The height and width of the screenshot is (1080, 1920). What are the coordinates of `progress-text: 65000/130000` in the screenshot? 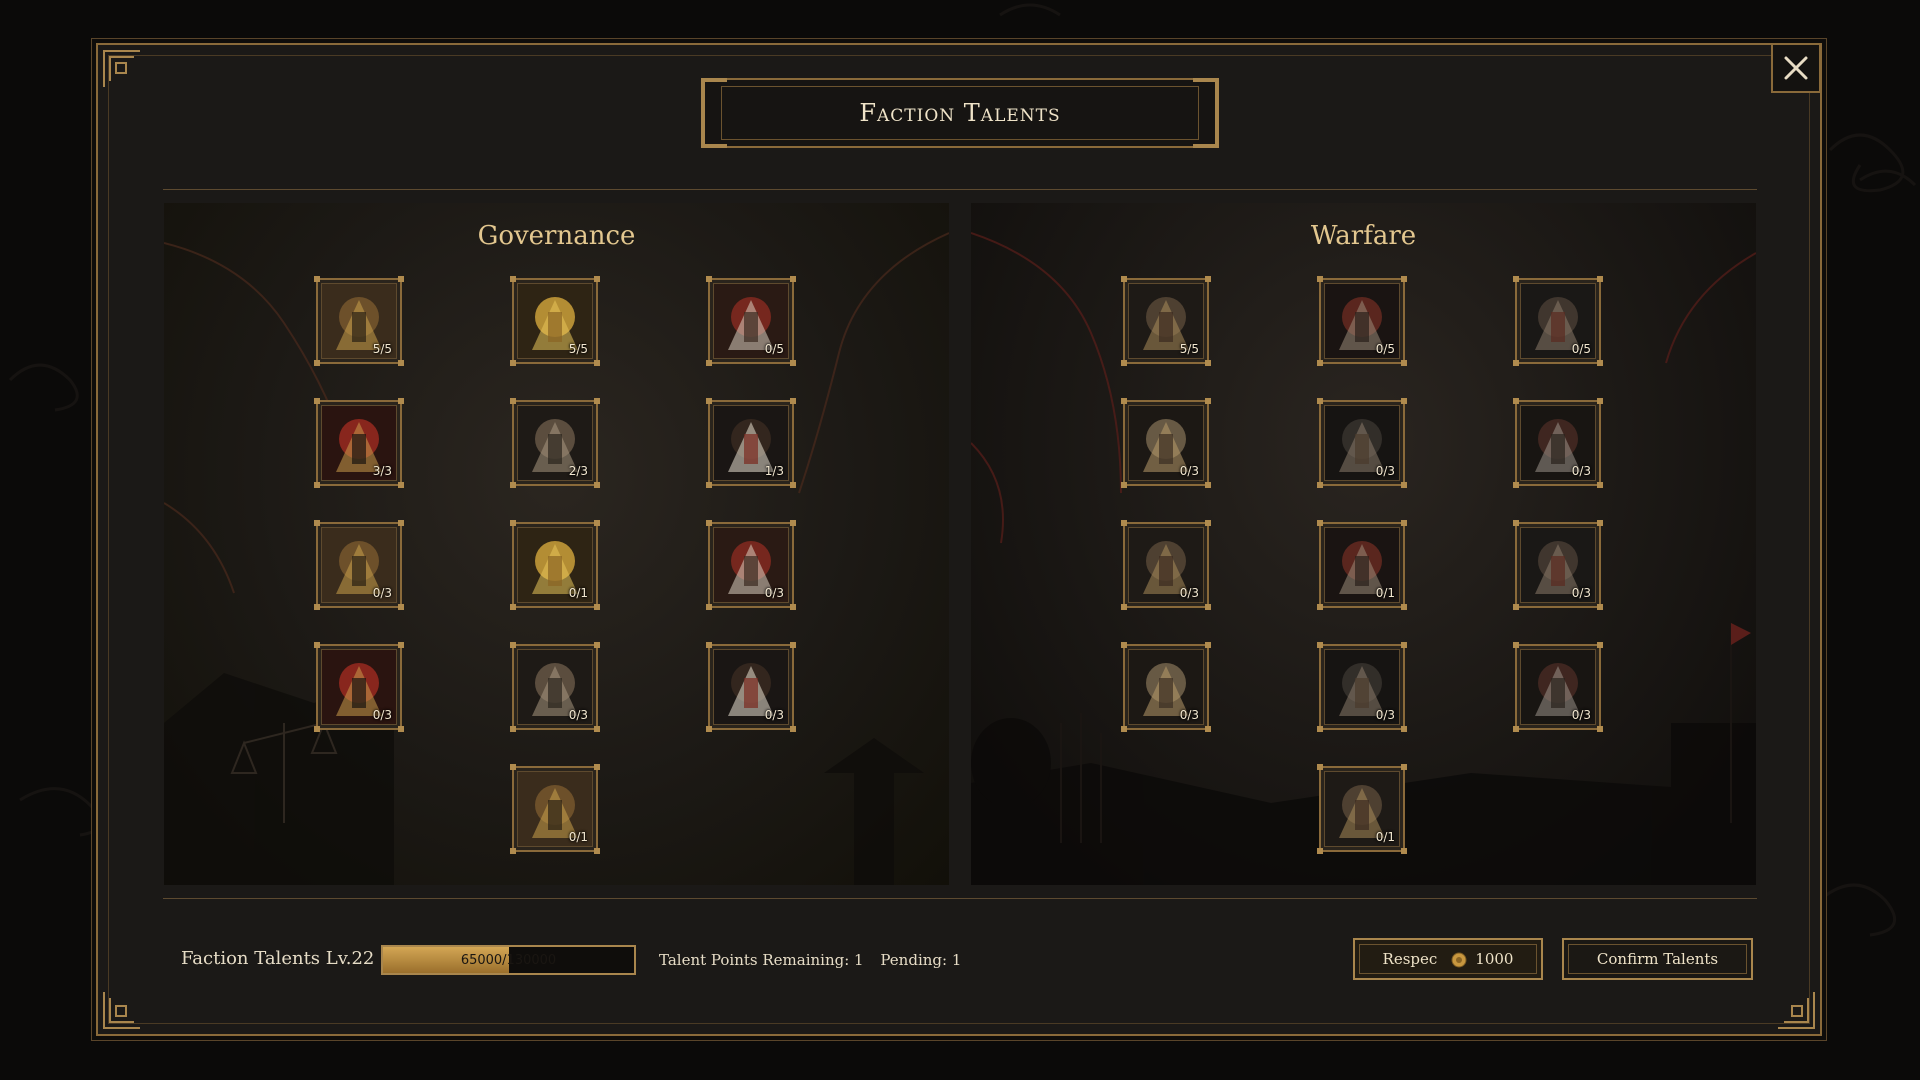 It's located at (508, 960).